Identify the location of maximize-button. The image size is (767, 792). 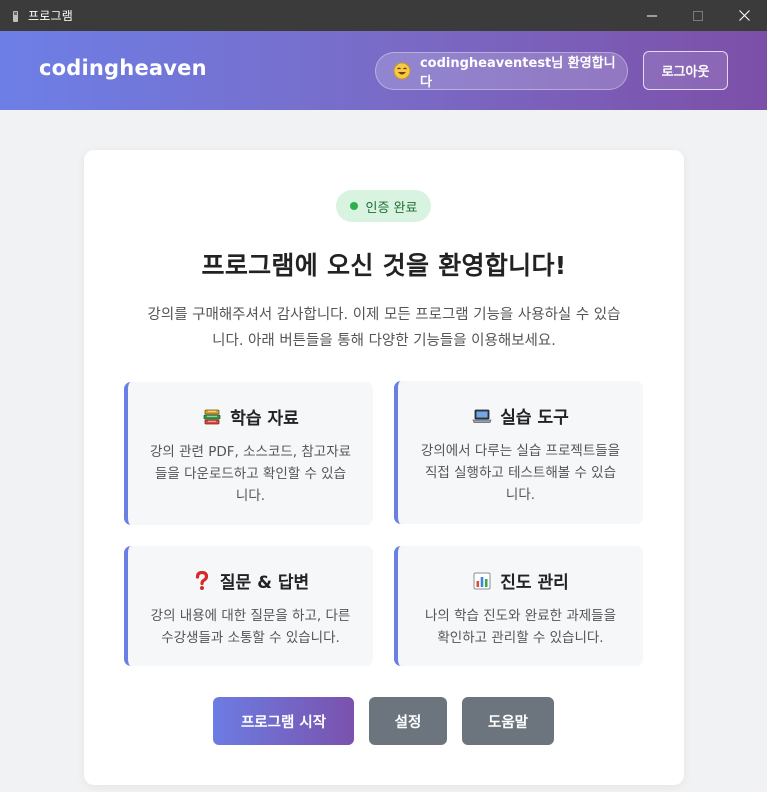
(698, 15).